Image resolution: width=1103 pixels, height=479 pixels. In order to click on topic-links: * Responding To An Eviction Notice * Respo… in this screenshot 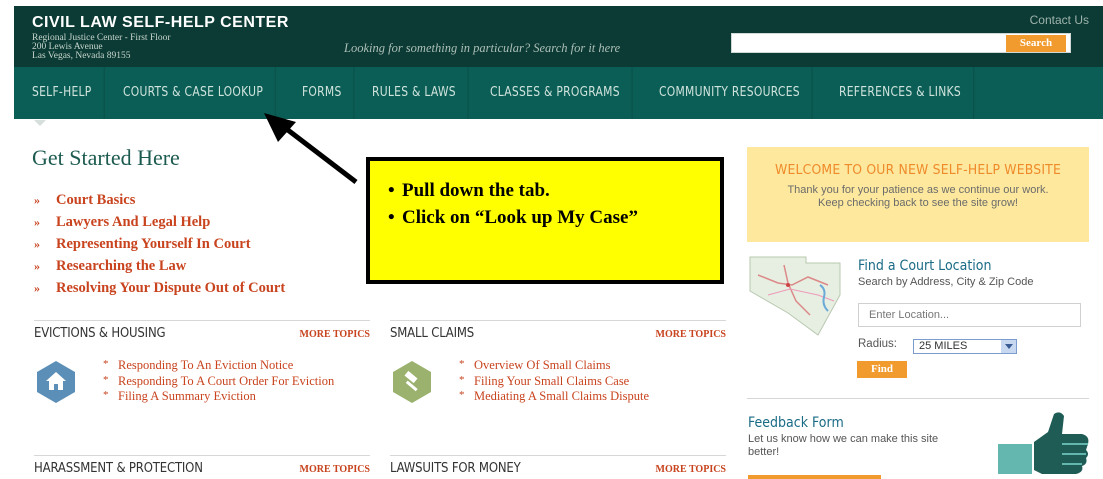, I will do `click(219, 381)`.